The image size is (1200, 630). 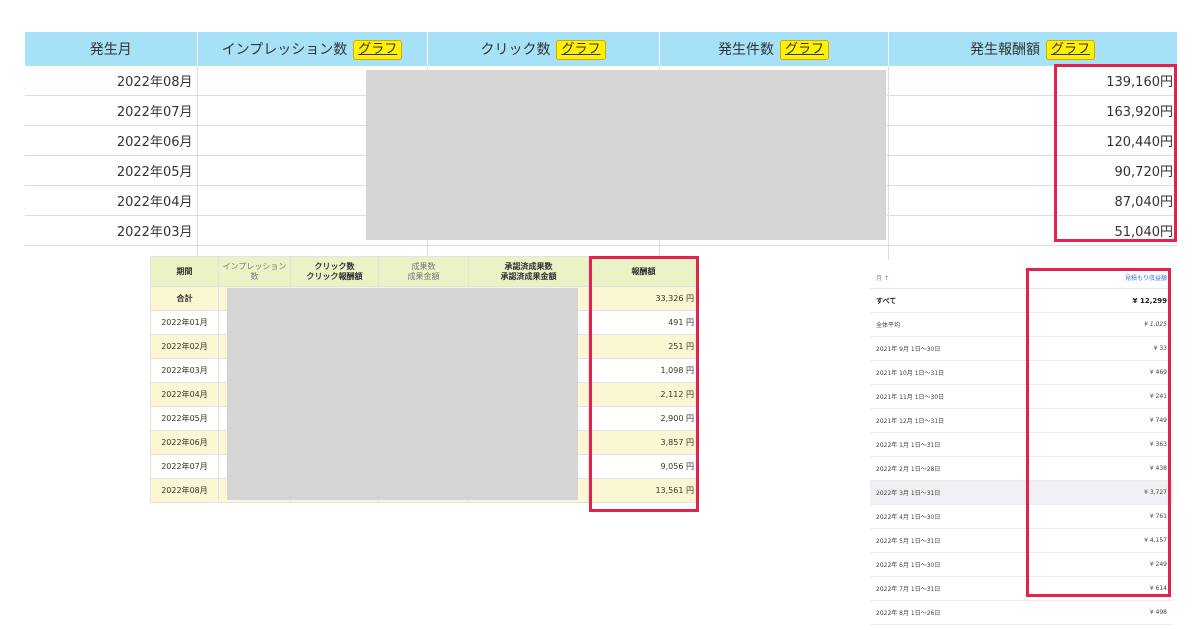 I want to click on period-cell: 2022年01月, so click(x=184, y=322).